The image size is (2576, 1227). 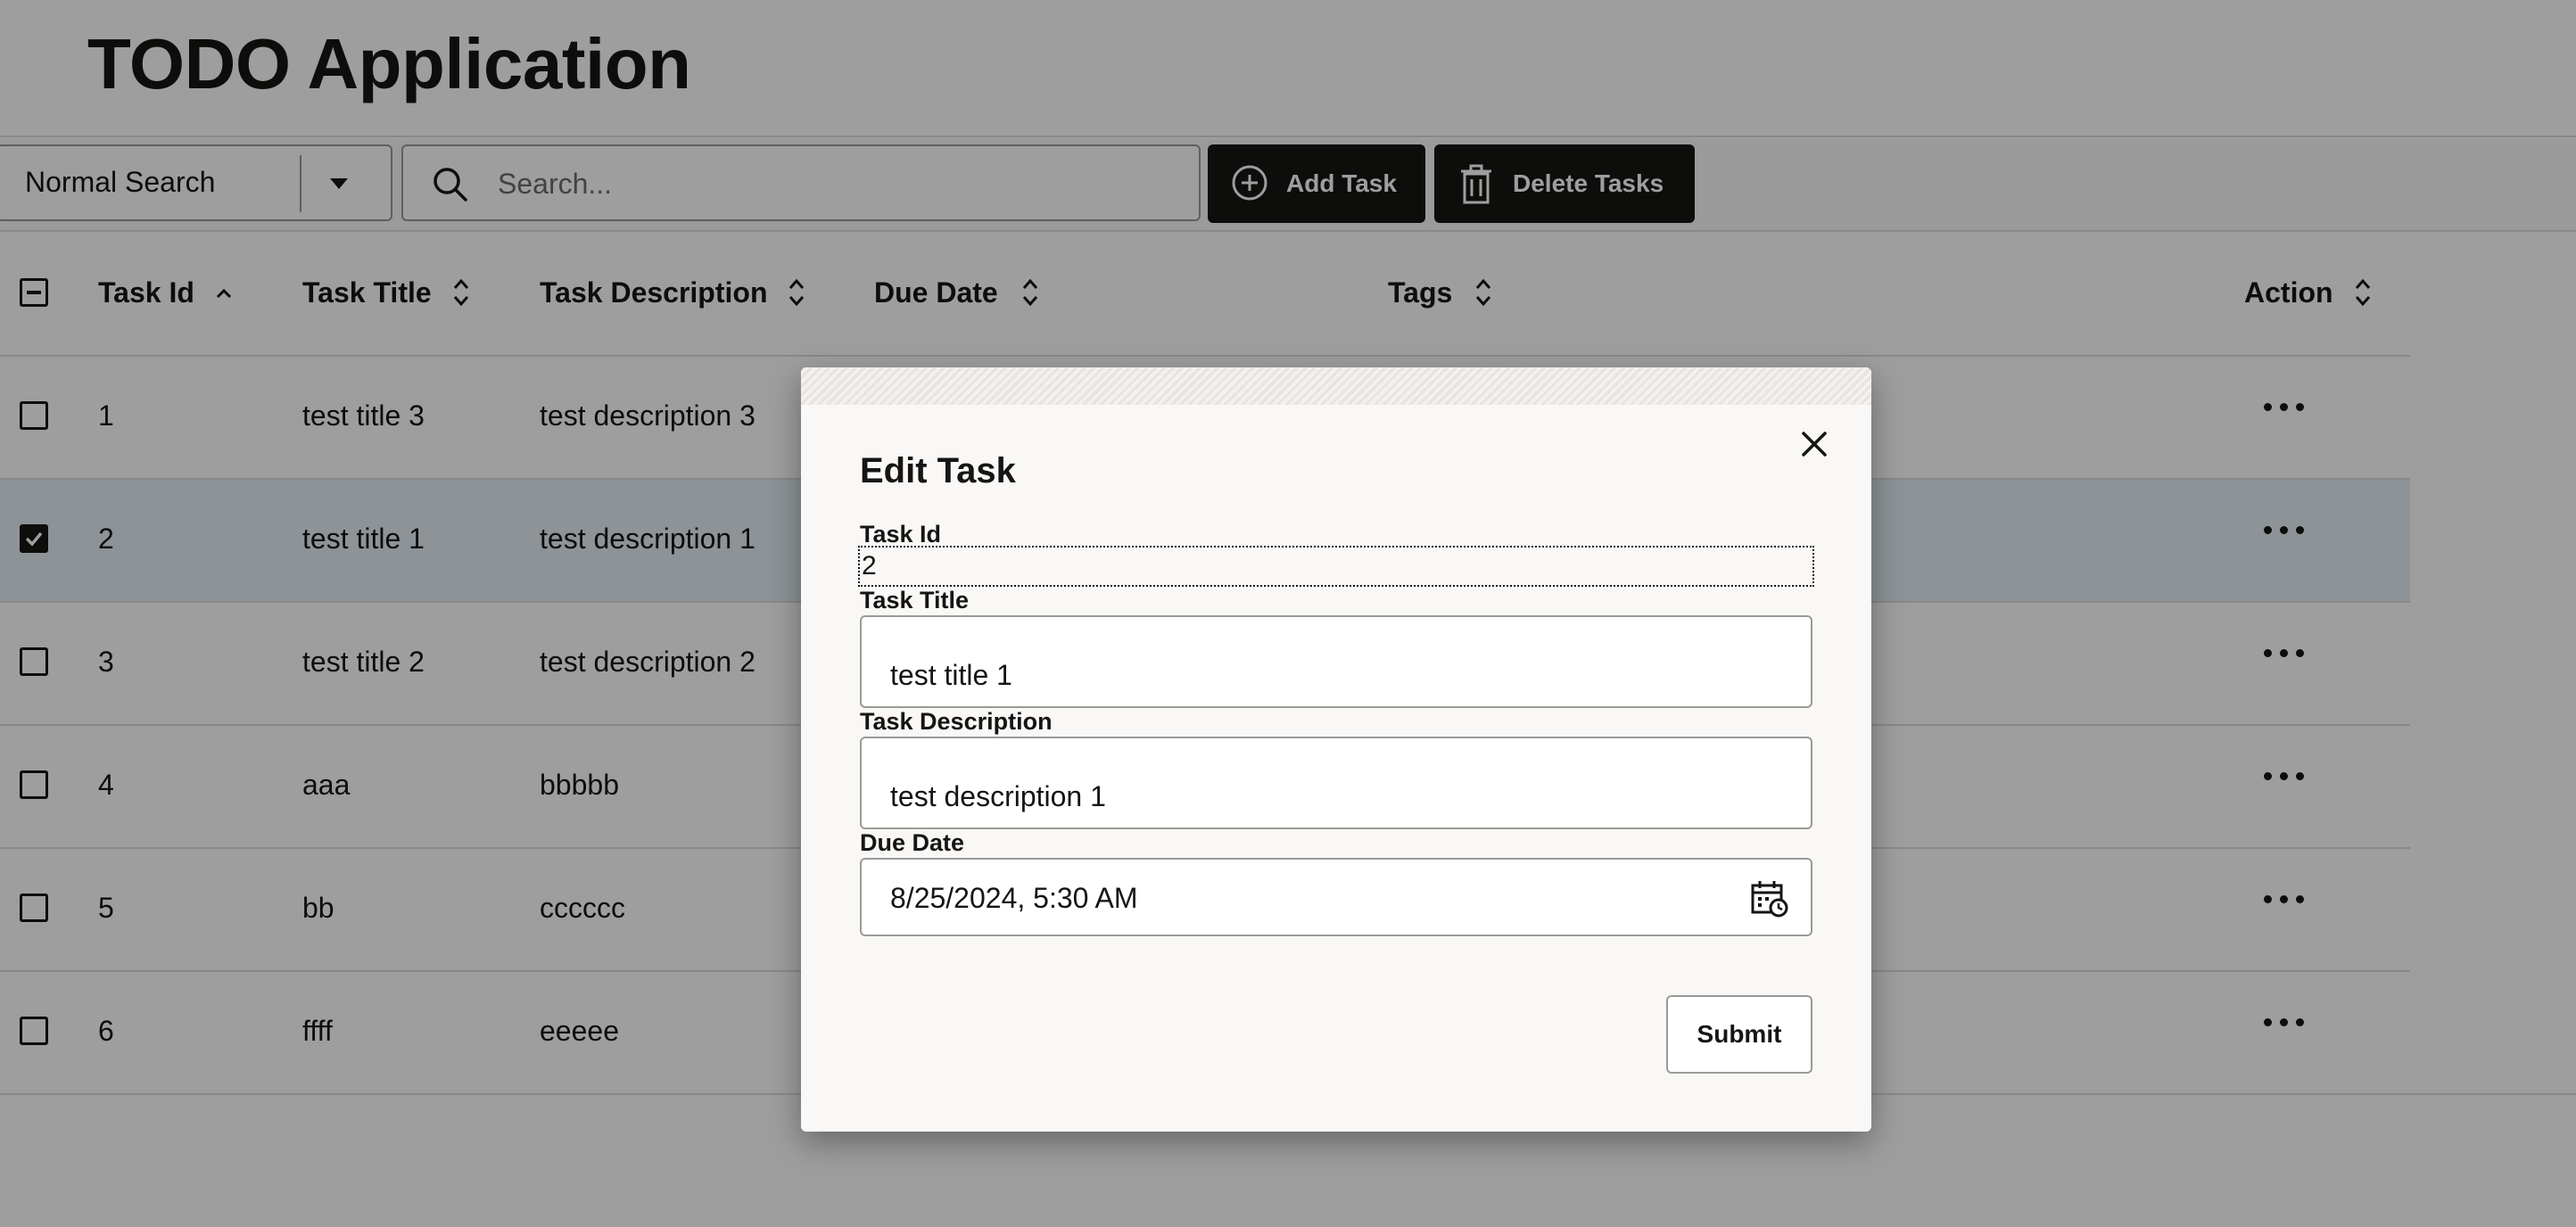 What do you see at coordinates (915, 601) in the screenshot?
I see `task-title-label: Task Title` at bounding box center [915, 601].